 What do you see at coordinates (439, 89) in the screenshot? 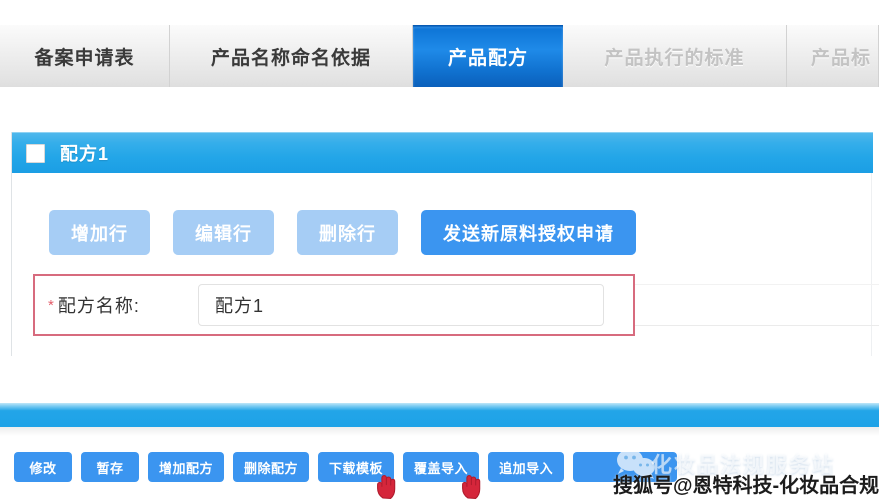
I see `tab-bar-underline` at bounding box center [439, 89].